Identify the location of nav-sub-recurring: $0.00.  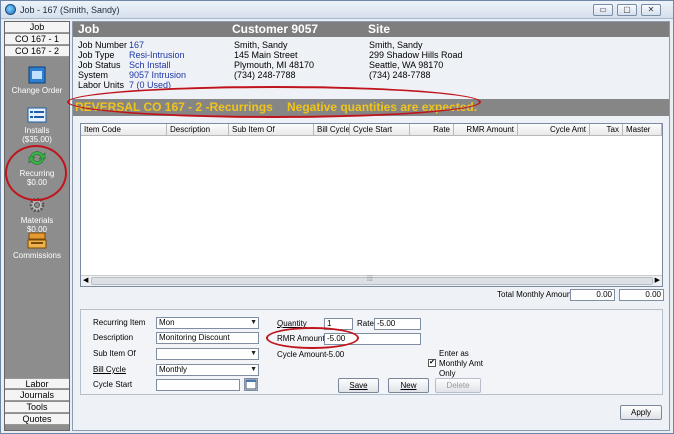
(37, 182).